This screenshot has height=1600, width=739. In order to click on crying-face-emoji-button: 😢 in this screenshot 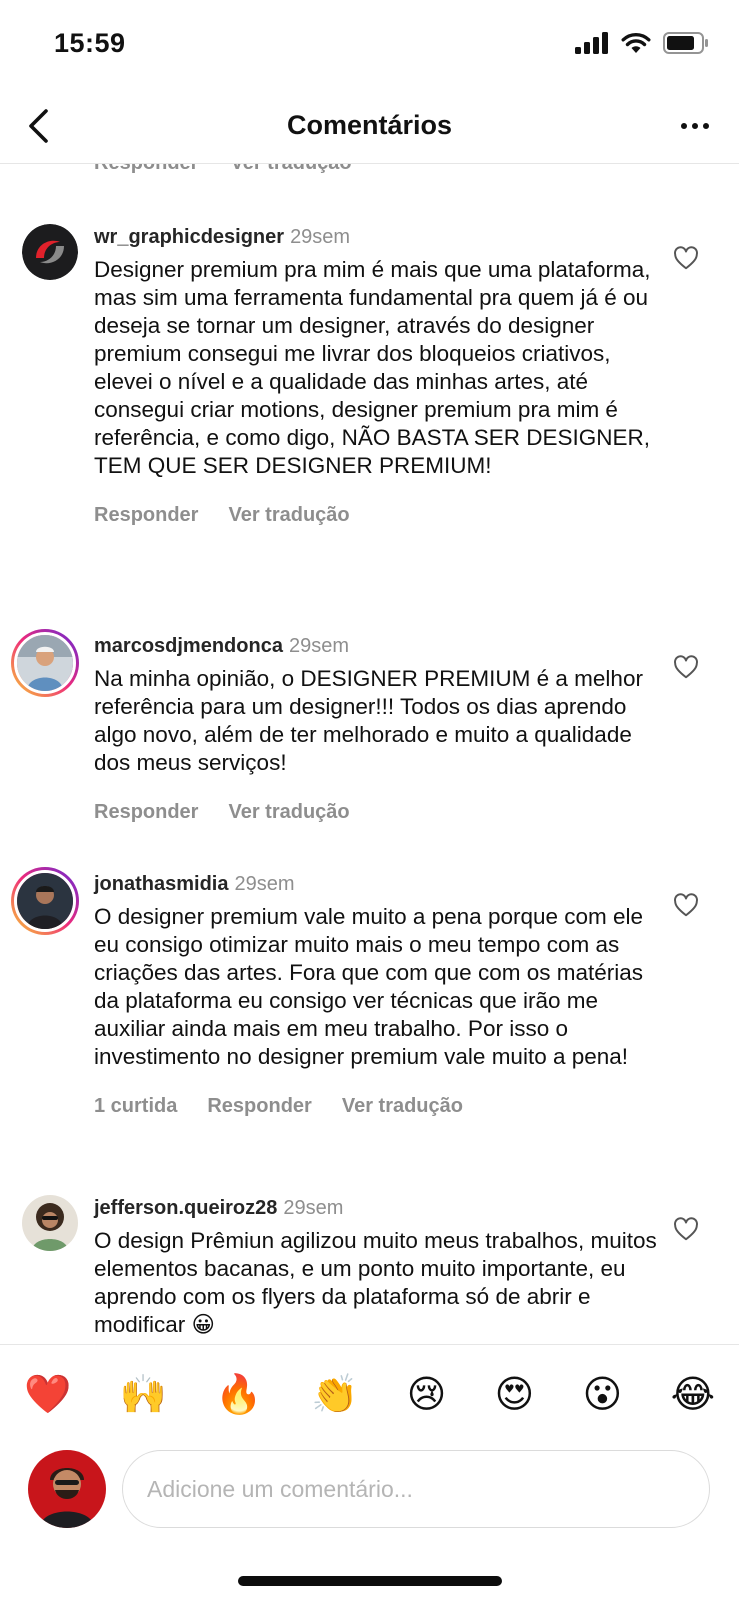, I will do `click(427, 1394)`.